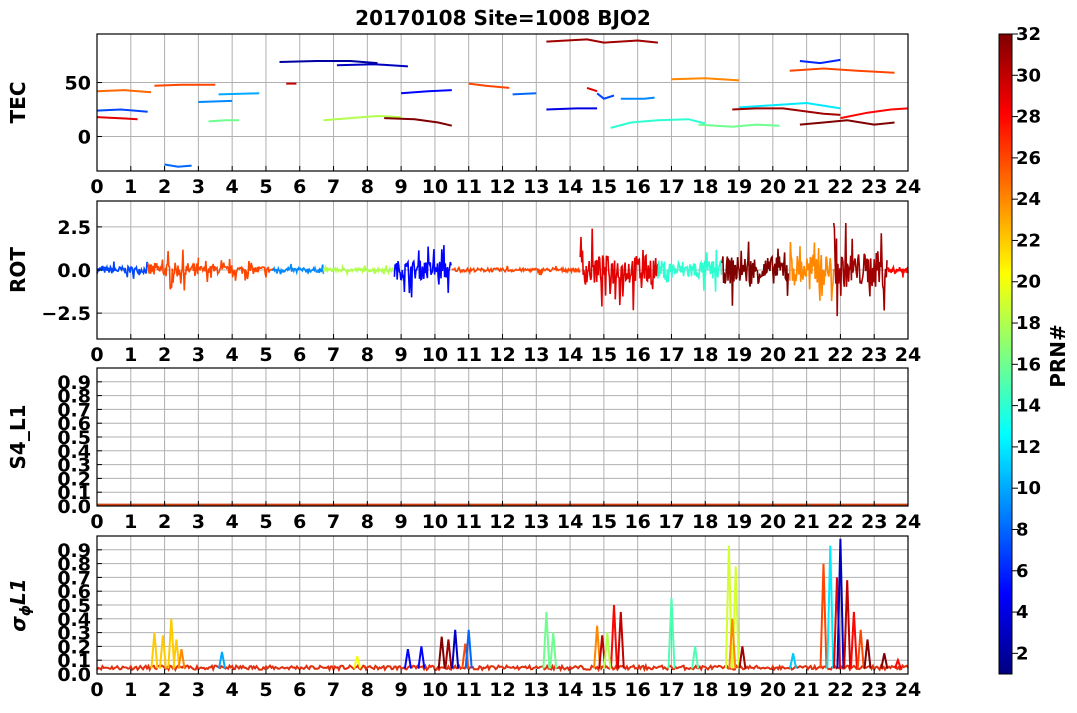  Describe the element at coordinates (1022, 653) in the screenshot. I see `colorbar-tick-label: 2` at that location.